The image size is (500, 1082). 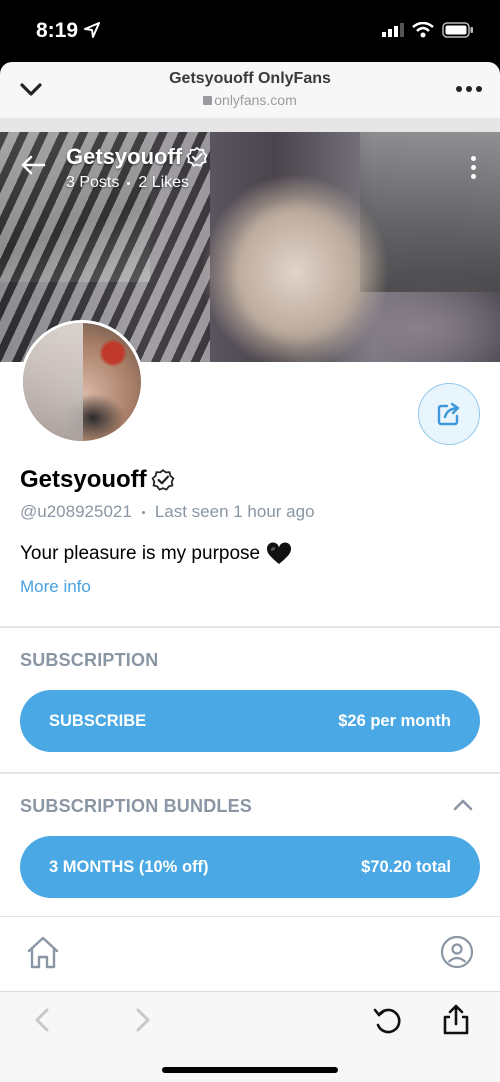 What do you see at coordinates (92, 30) in the screenshot?
I see `location-arrow-icon` at bounding box center [92, 30].